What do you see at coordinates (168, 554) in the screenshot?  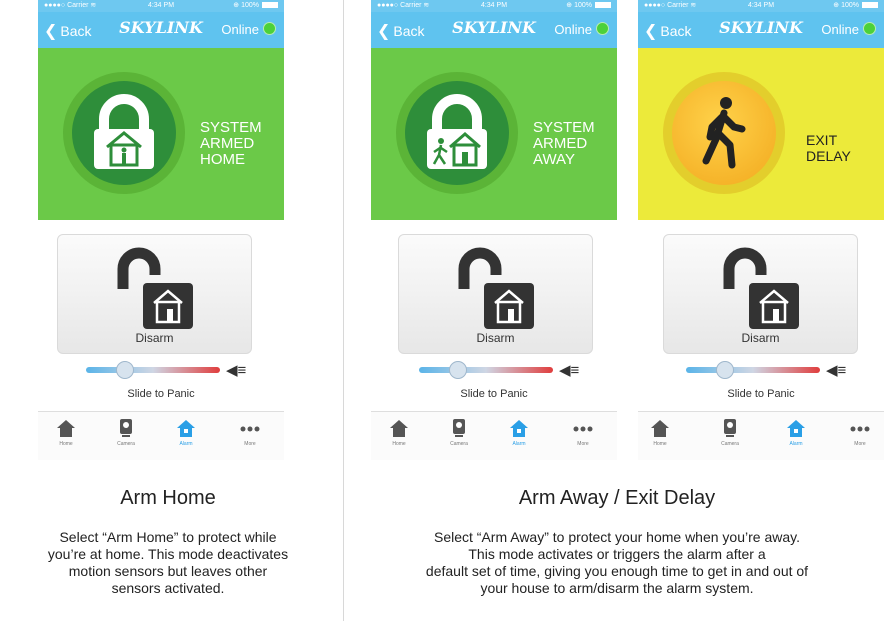 I see `caption-line: you’re at home. This mode deactivates` at bounding box center [168, 554].